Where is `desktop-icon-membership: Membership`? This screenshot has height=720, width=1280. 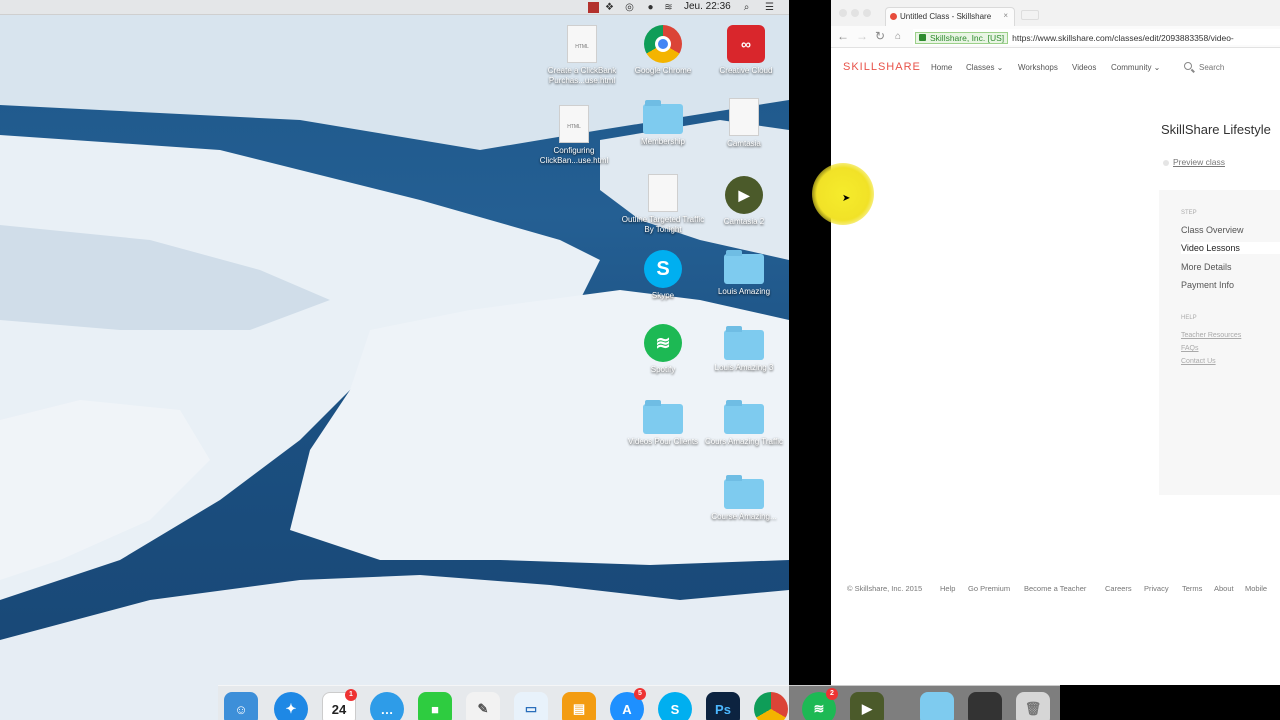
desktop-icon-membership: Membership is located at coordinates (663, 123).